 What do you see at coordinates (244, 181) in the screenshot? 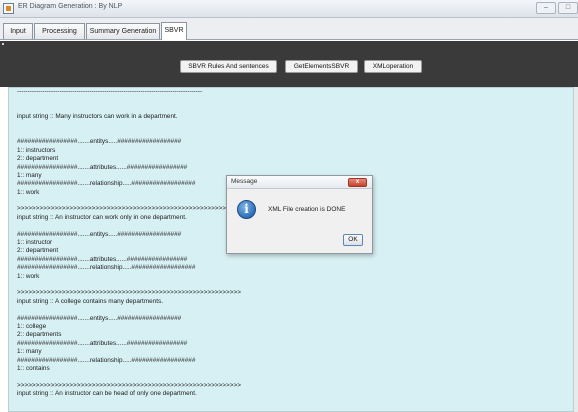
I see `dialog-title: Message` at bounding box center [244, 181].